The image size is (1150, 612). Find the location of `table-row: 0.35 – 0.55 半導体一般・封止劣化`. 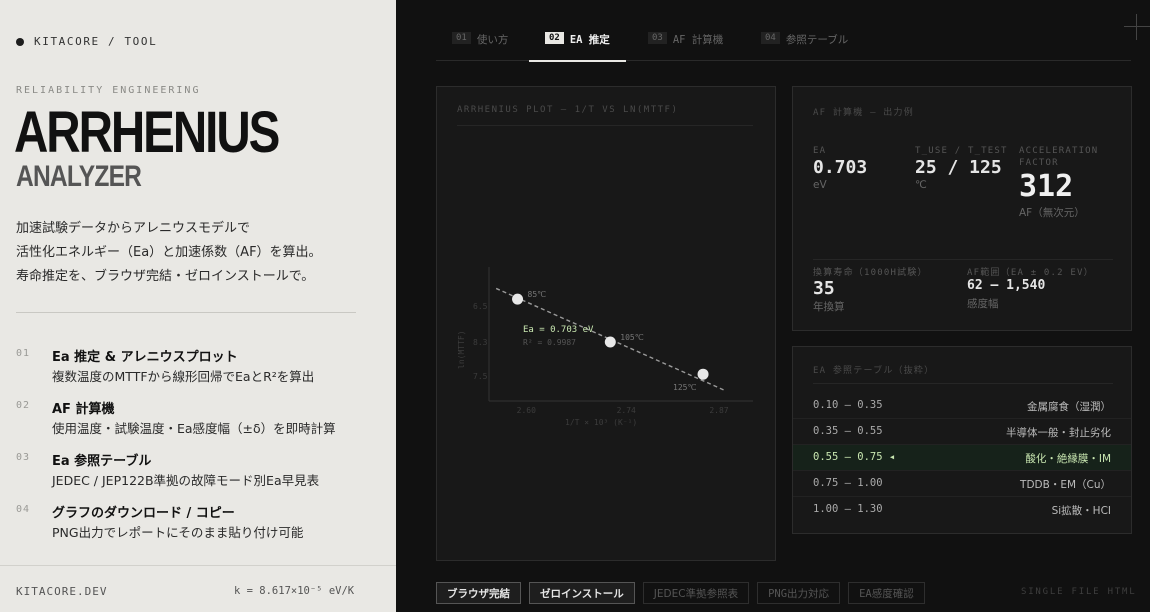

table-row: 0.35 – 0.55 半導体一般・封止劣化 is located at coordinates (962, 432).